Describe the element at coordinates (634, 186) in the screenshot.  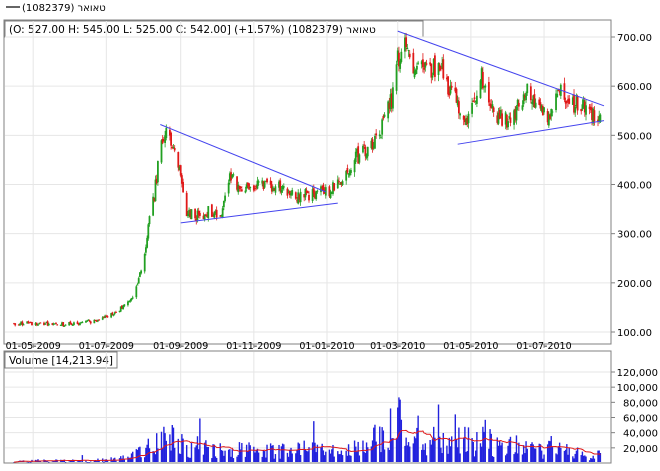
I see `price-tick-label: 400.00` at that location.